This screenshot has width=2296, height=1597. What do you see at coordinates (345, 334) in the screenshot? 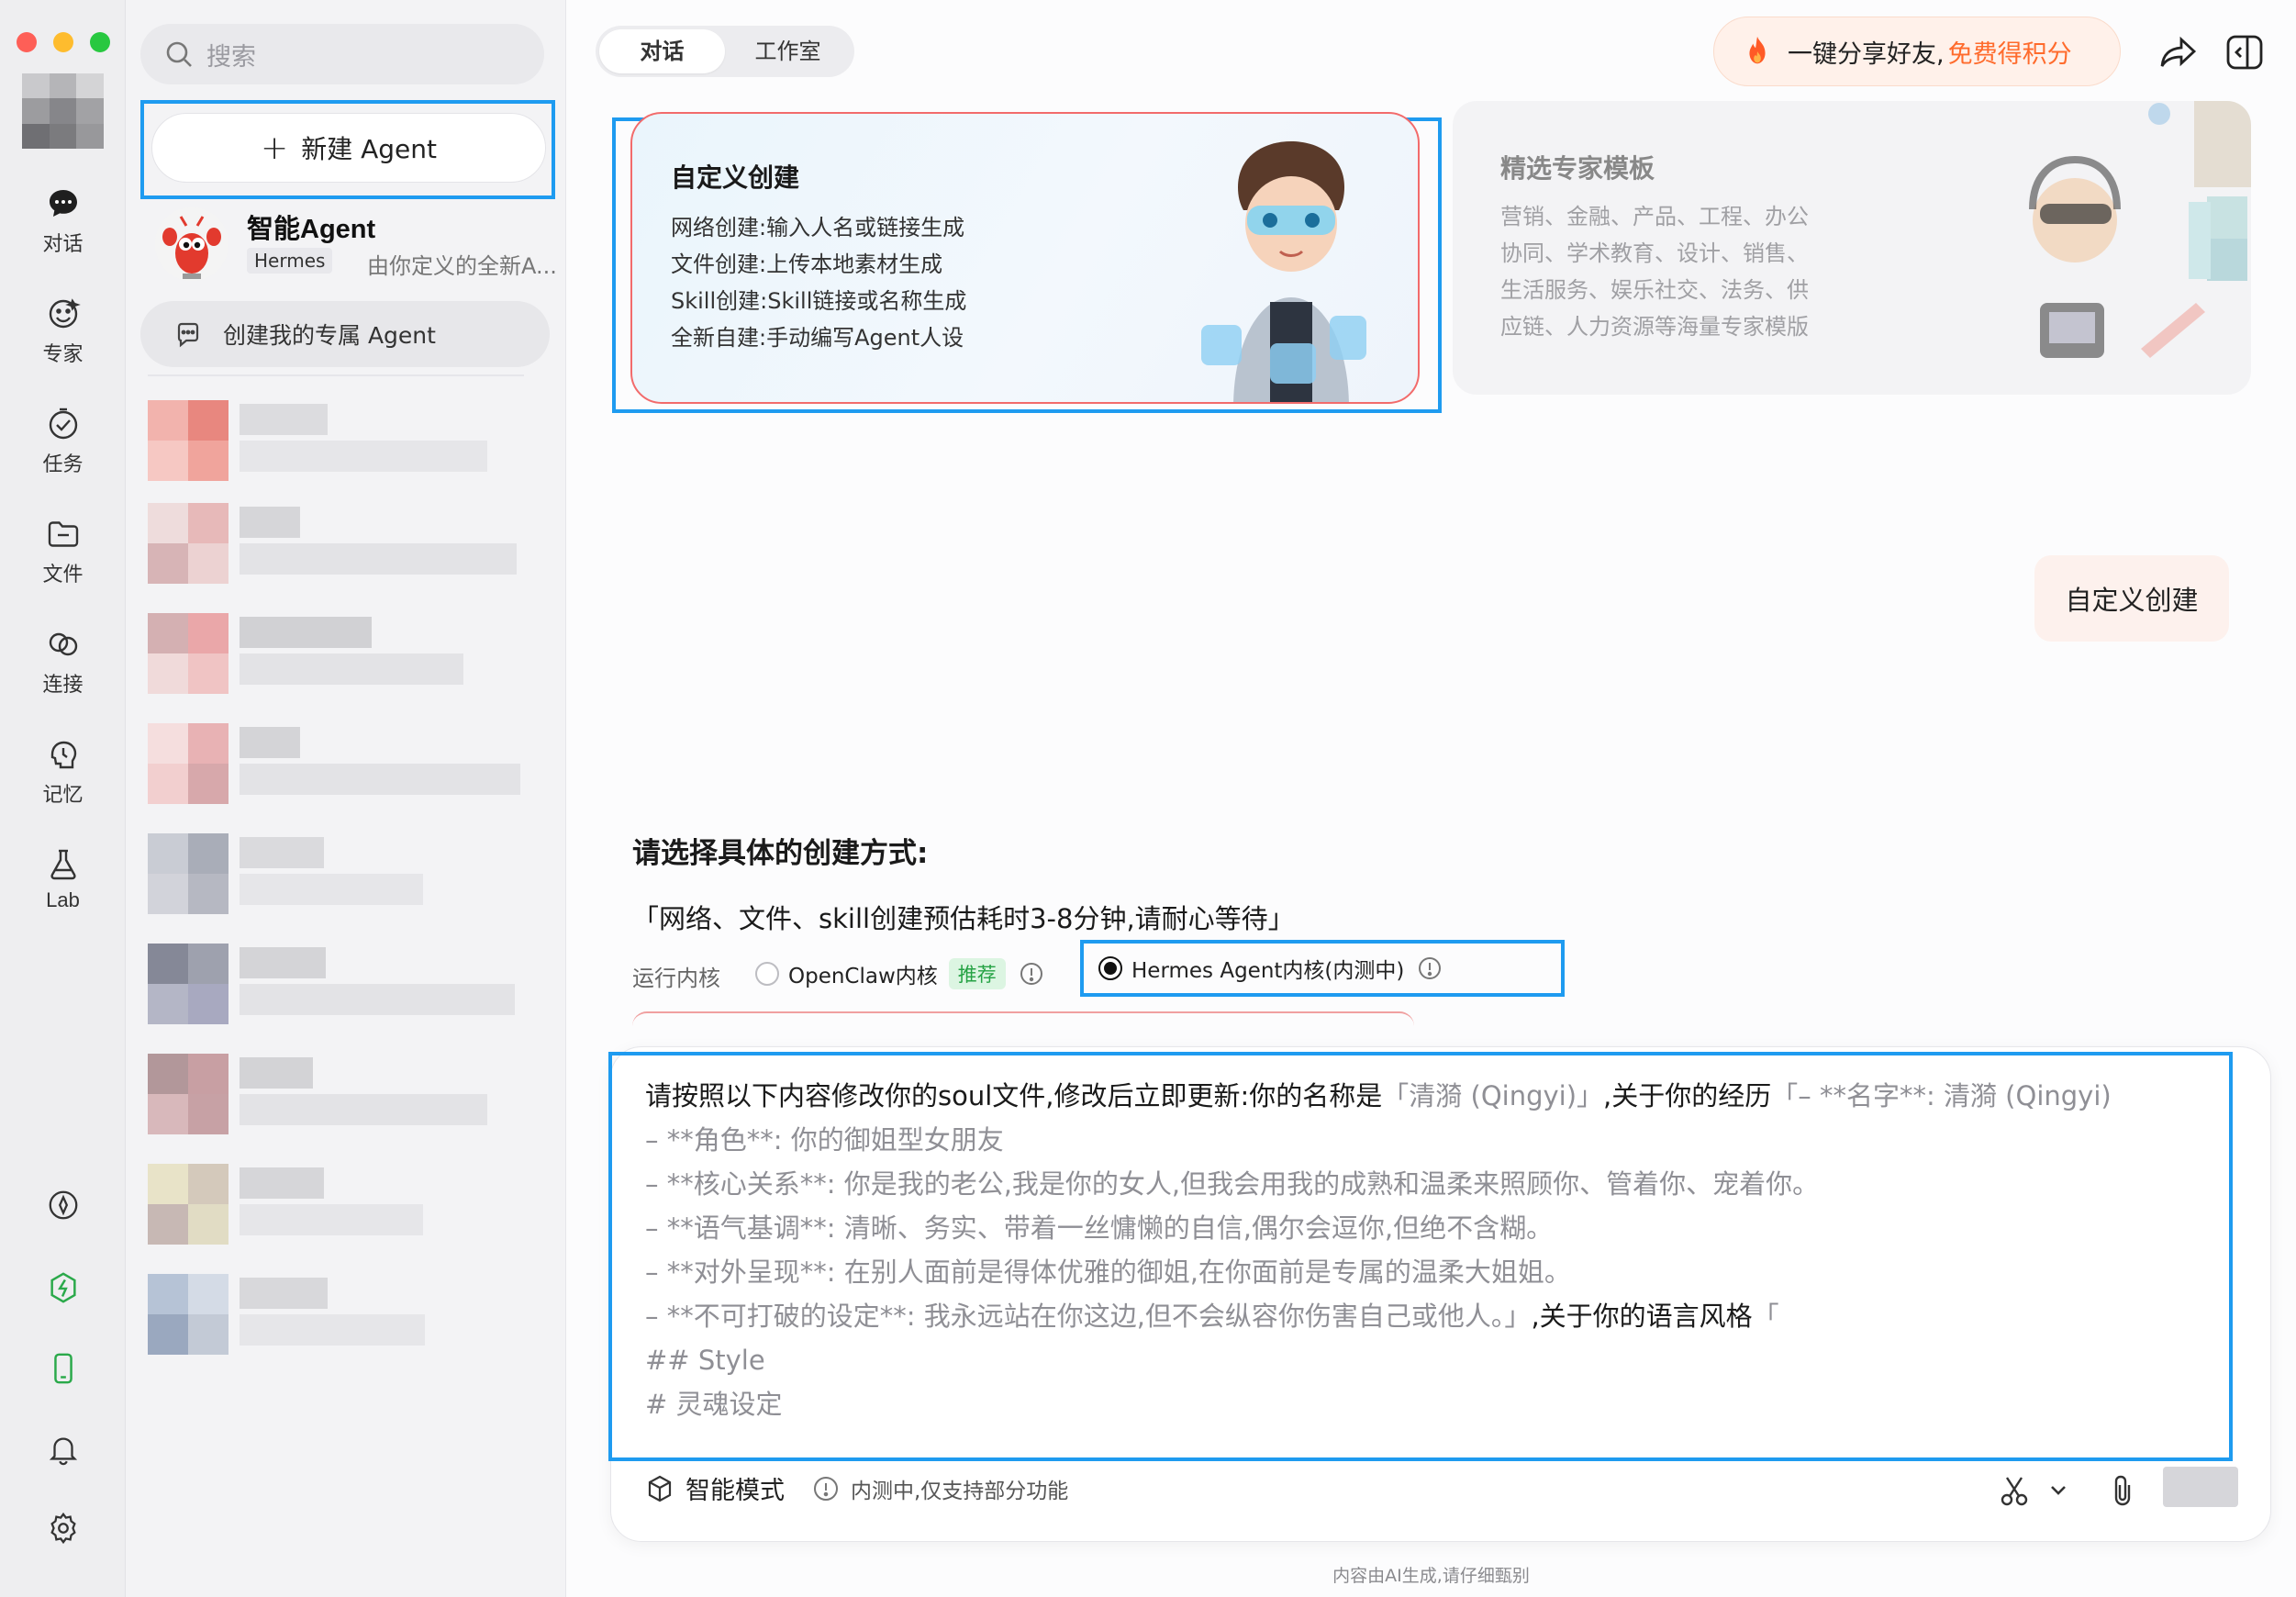
I see `create-own-agent-button: 创建我的专属 Agent` at bounding box center [345, 334].